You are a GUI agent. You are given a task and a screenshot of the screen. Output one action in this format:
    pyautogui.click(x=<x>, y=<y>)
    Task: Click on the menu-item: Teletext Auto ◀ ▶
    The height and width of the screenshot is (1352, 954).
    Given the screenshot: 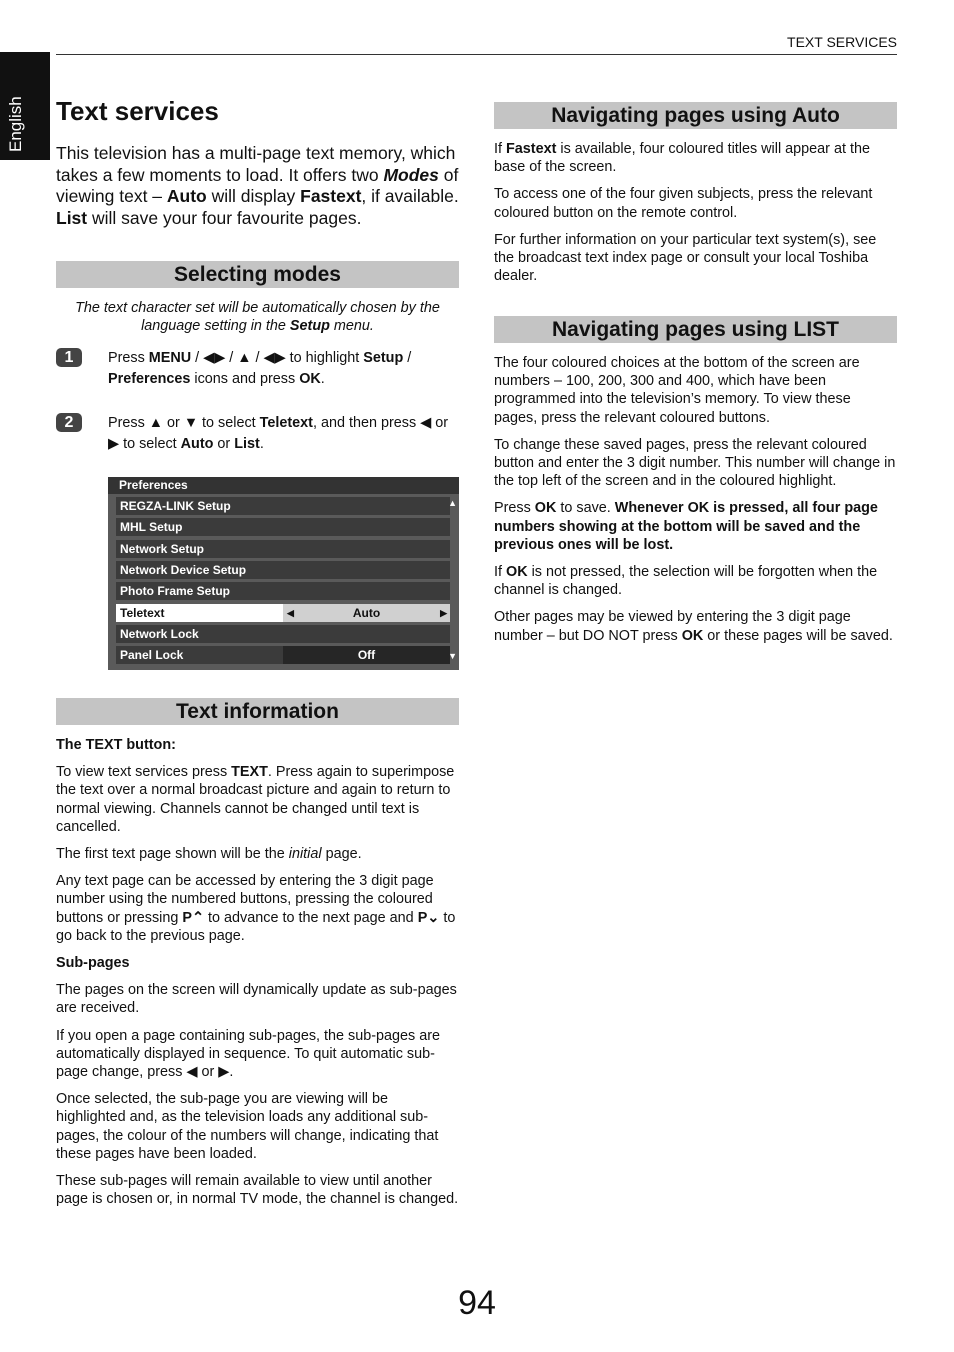 What is the action you would take?
    pyautogui.click(x=283, y=612)
    